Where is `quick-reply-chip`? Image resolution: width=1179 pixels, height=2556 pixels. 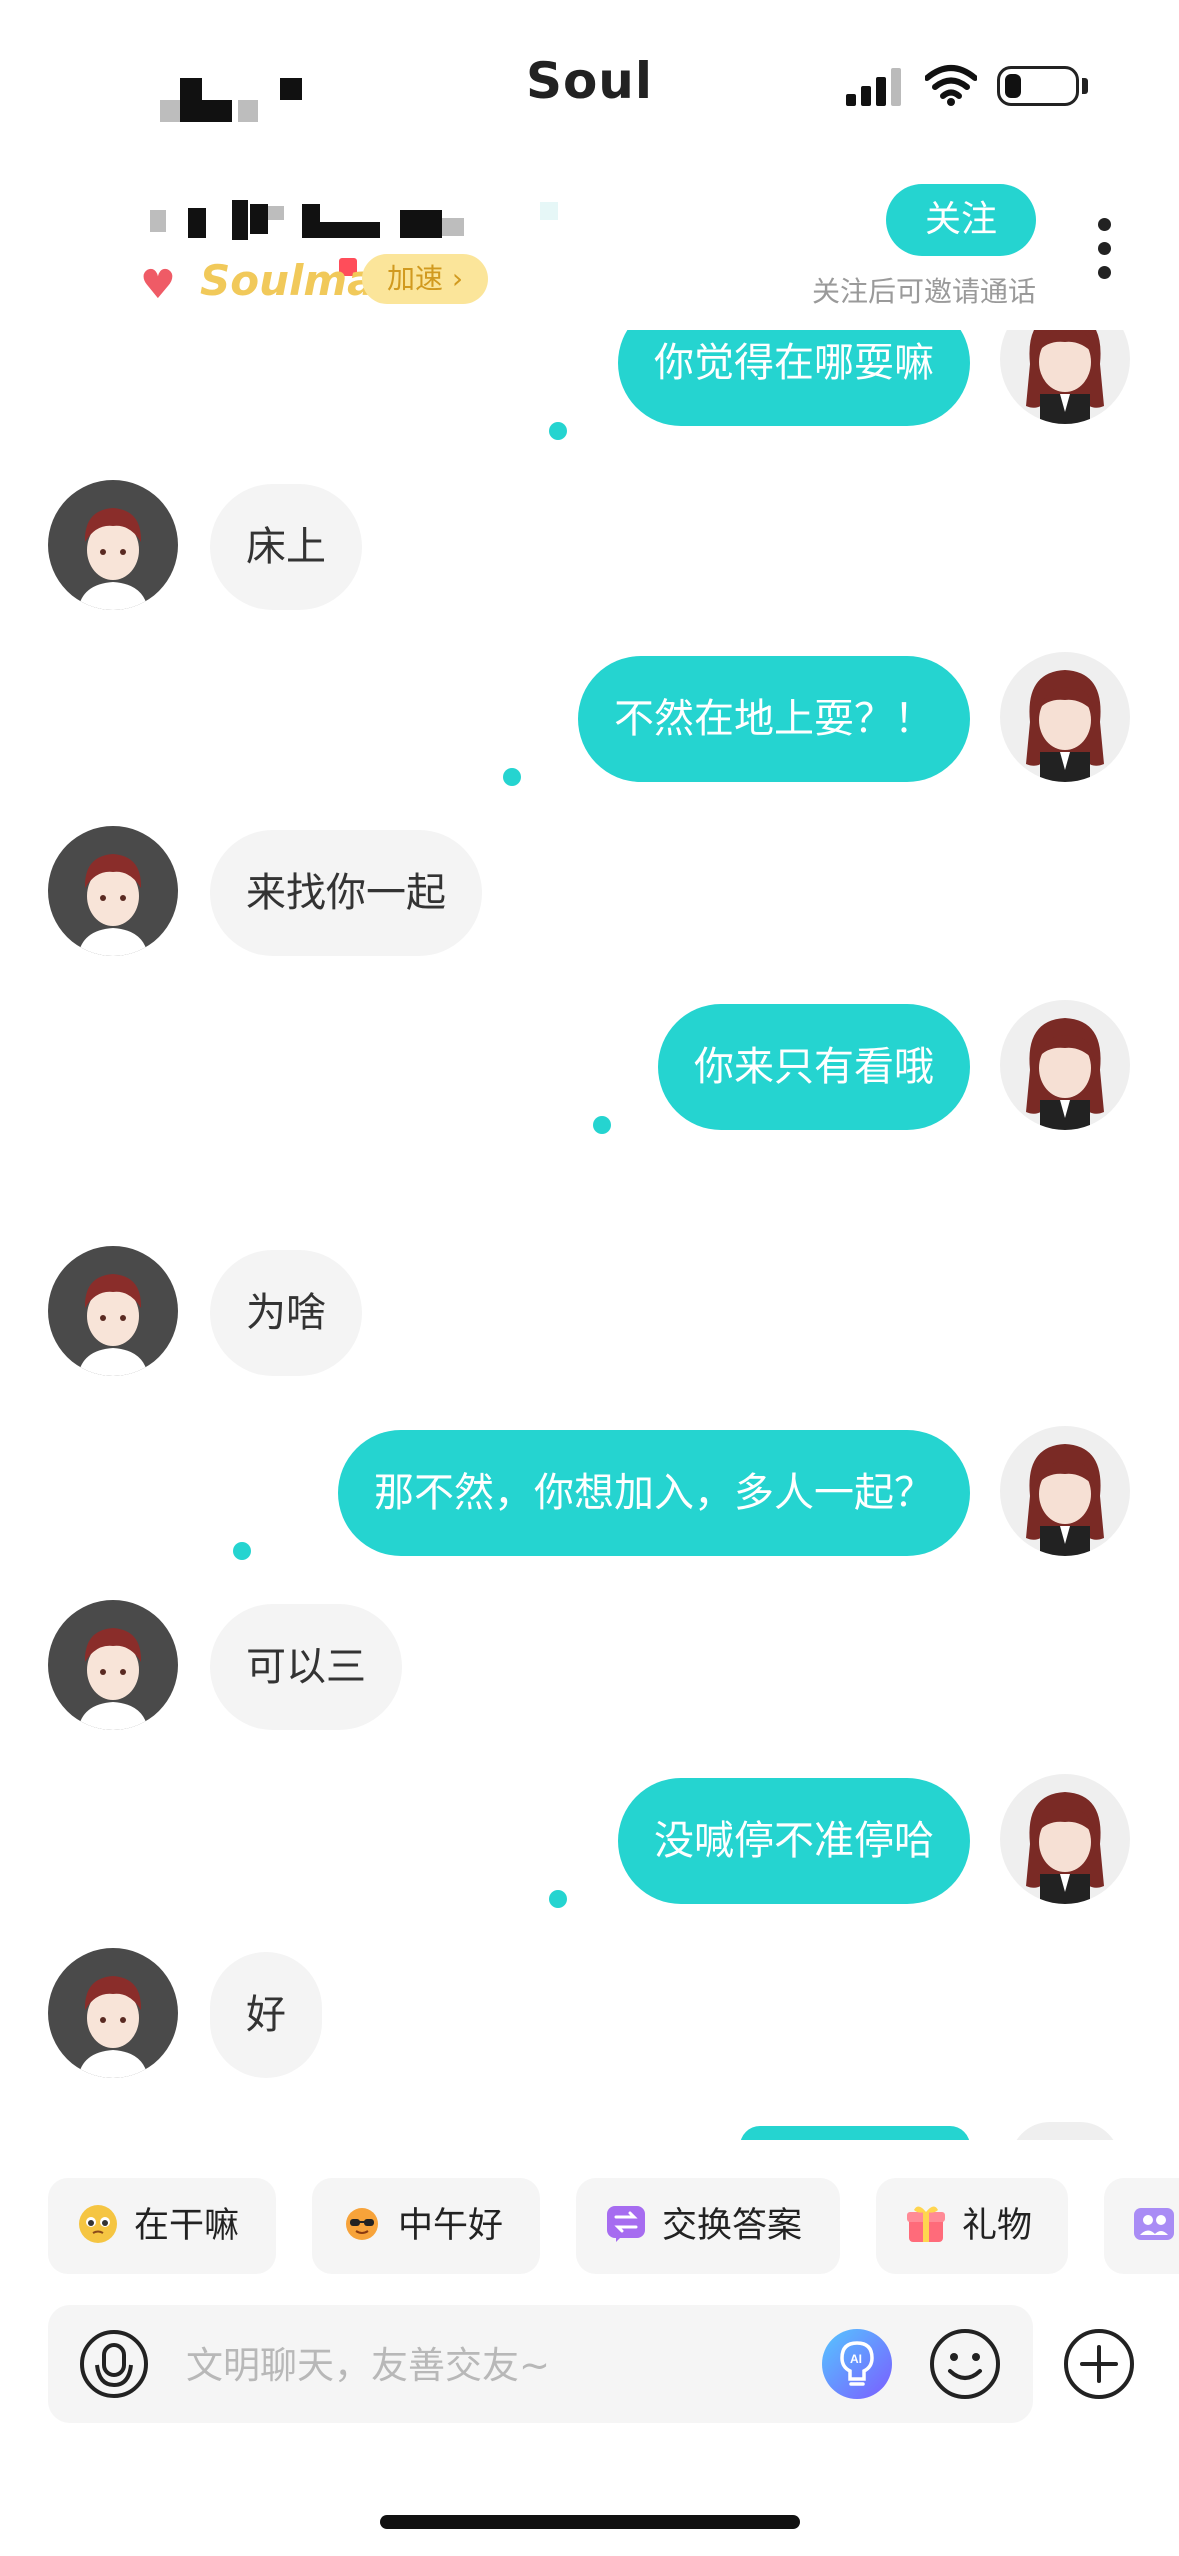 quick-reply-chip is located at coordinates (1141, 2226).